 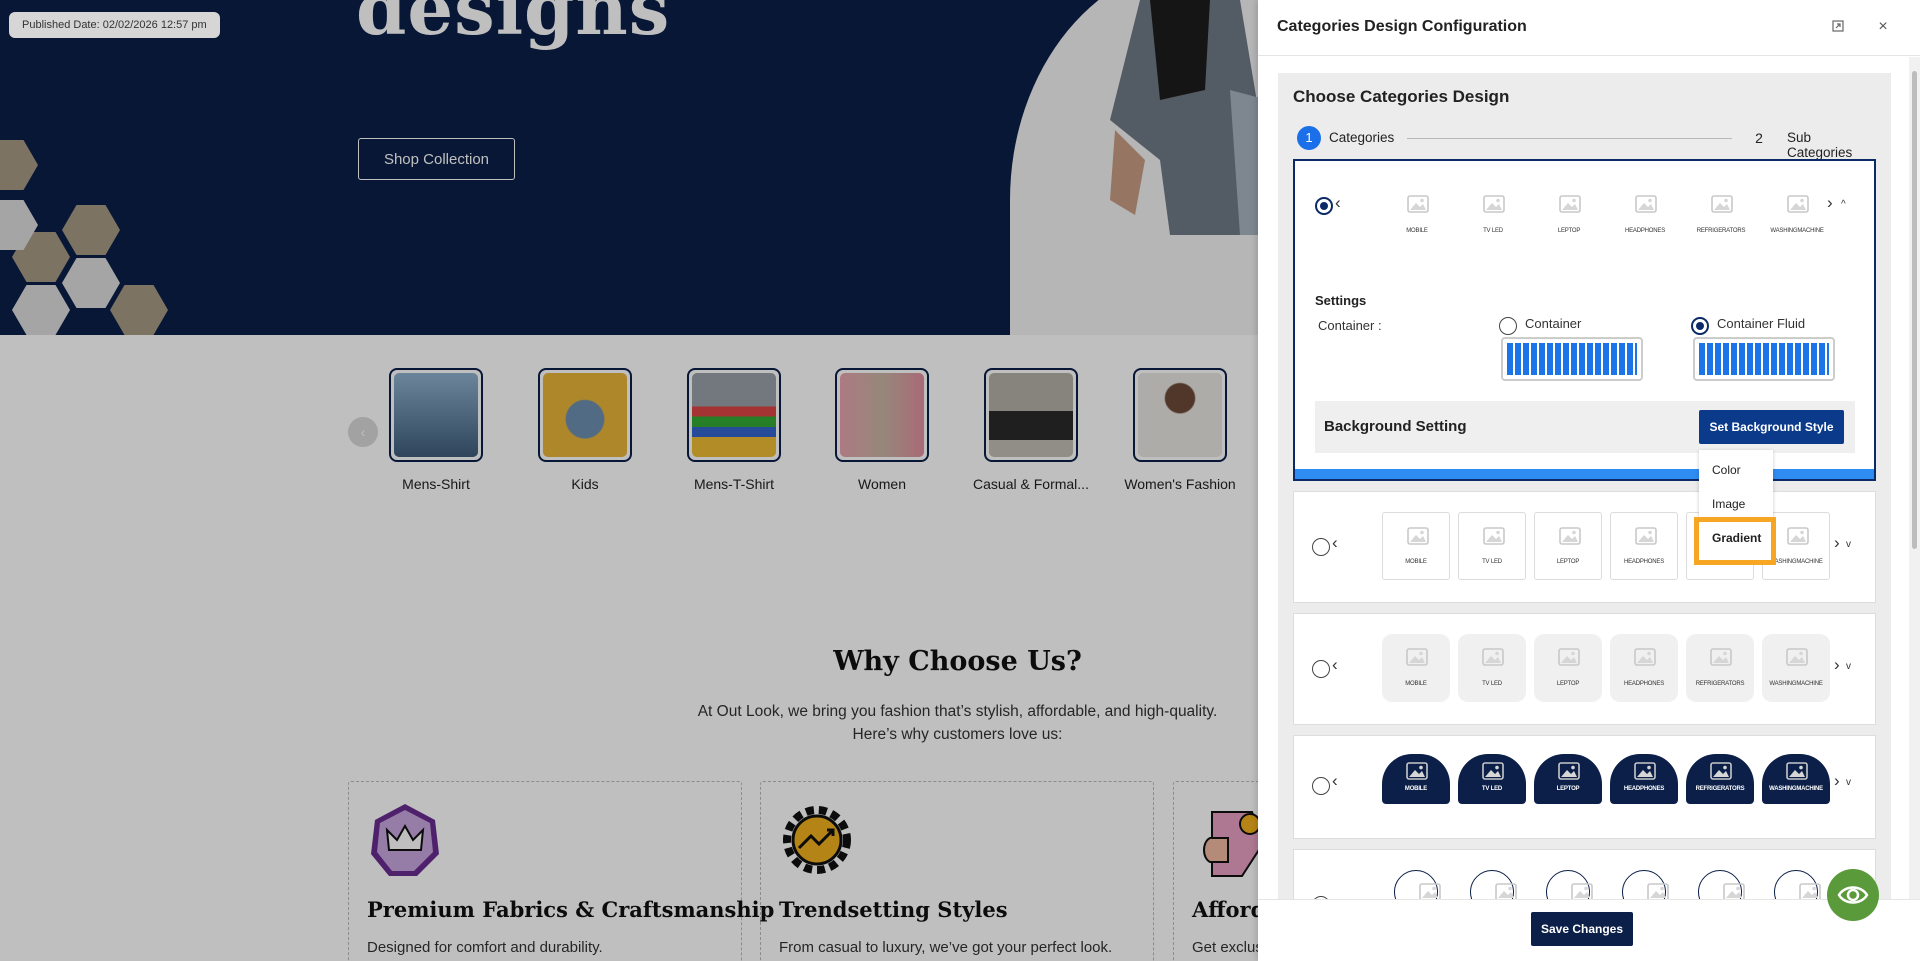 What do you see at coordinates (1584, 474) in the screenshot?
I see `selected-indicator-bar` at bounding box center [1584, 474].